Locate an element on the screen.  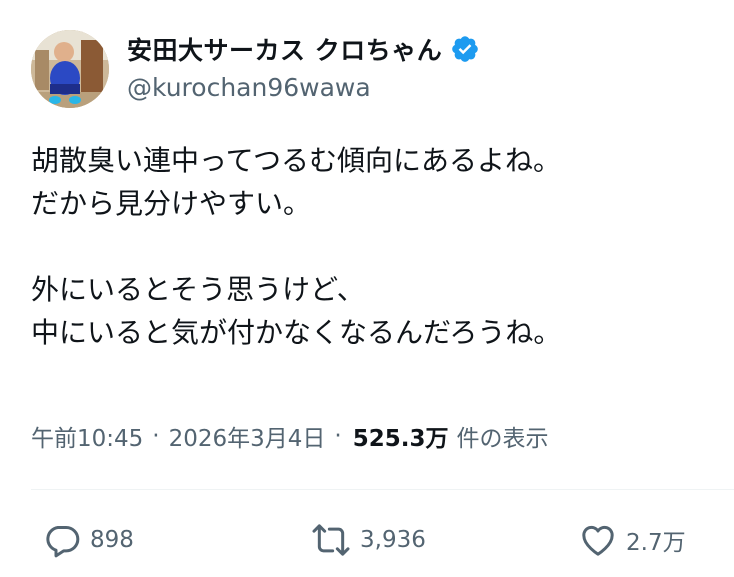
reply-button: 898 is located at coordinates (88, 540).